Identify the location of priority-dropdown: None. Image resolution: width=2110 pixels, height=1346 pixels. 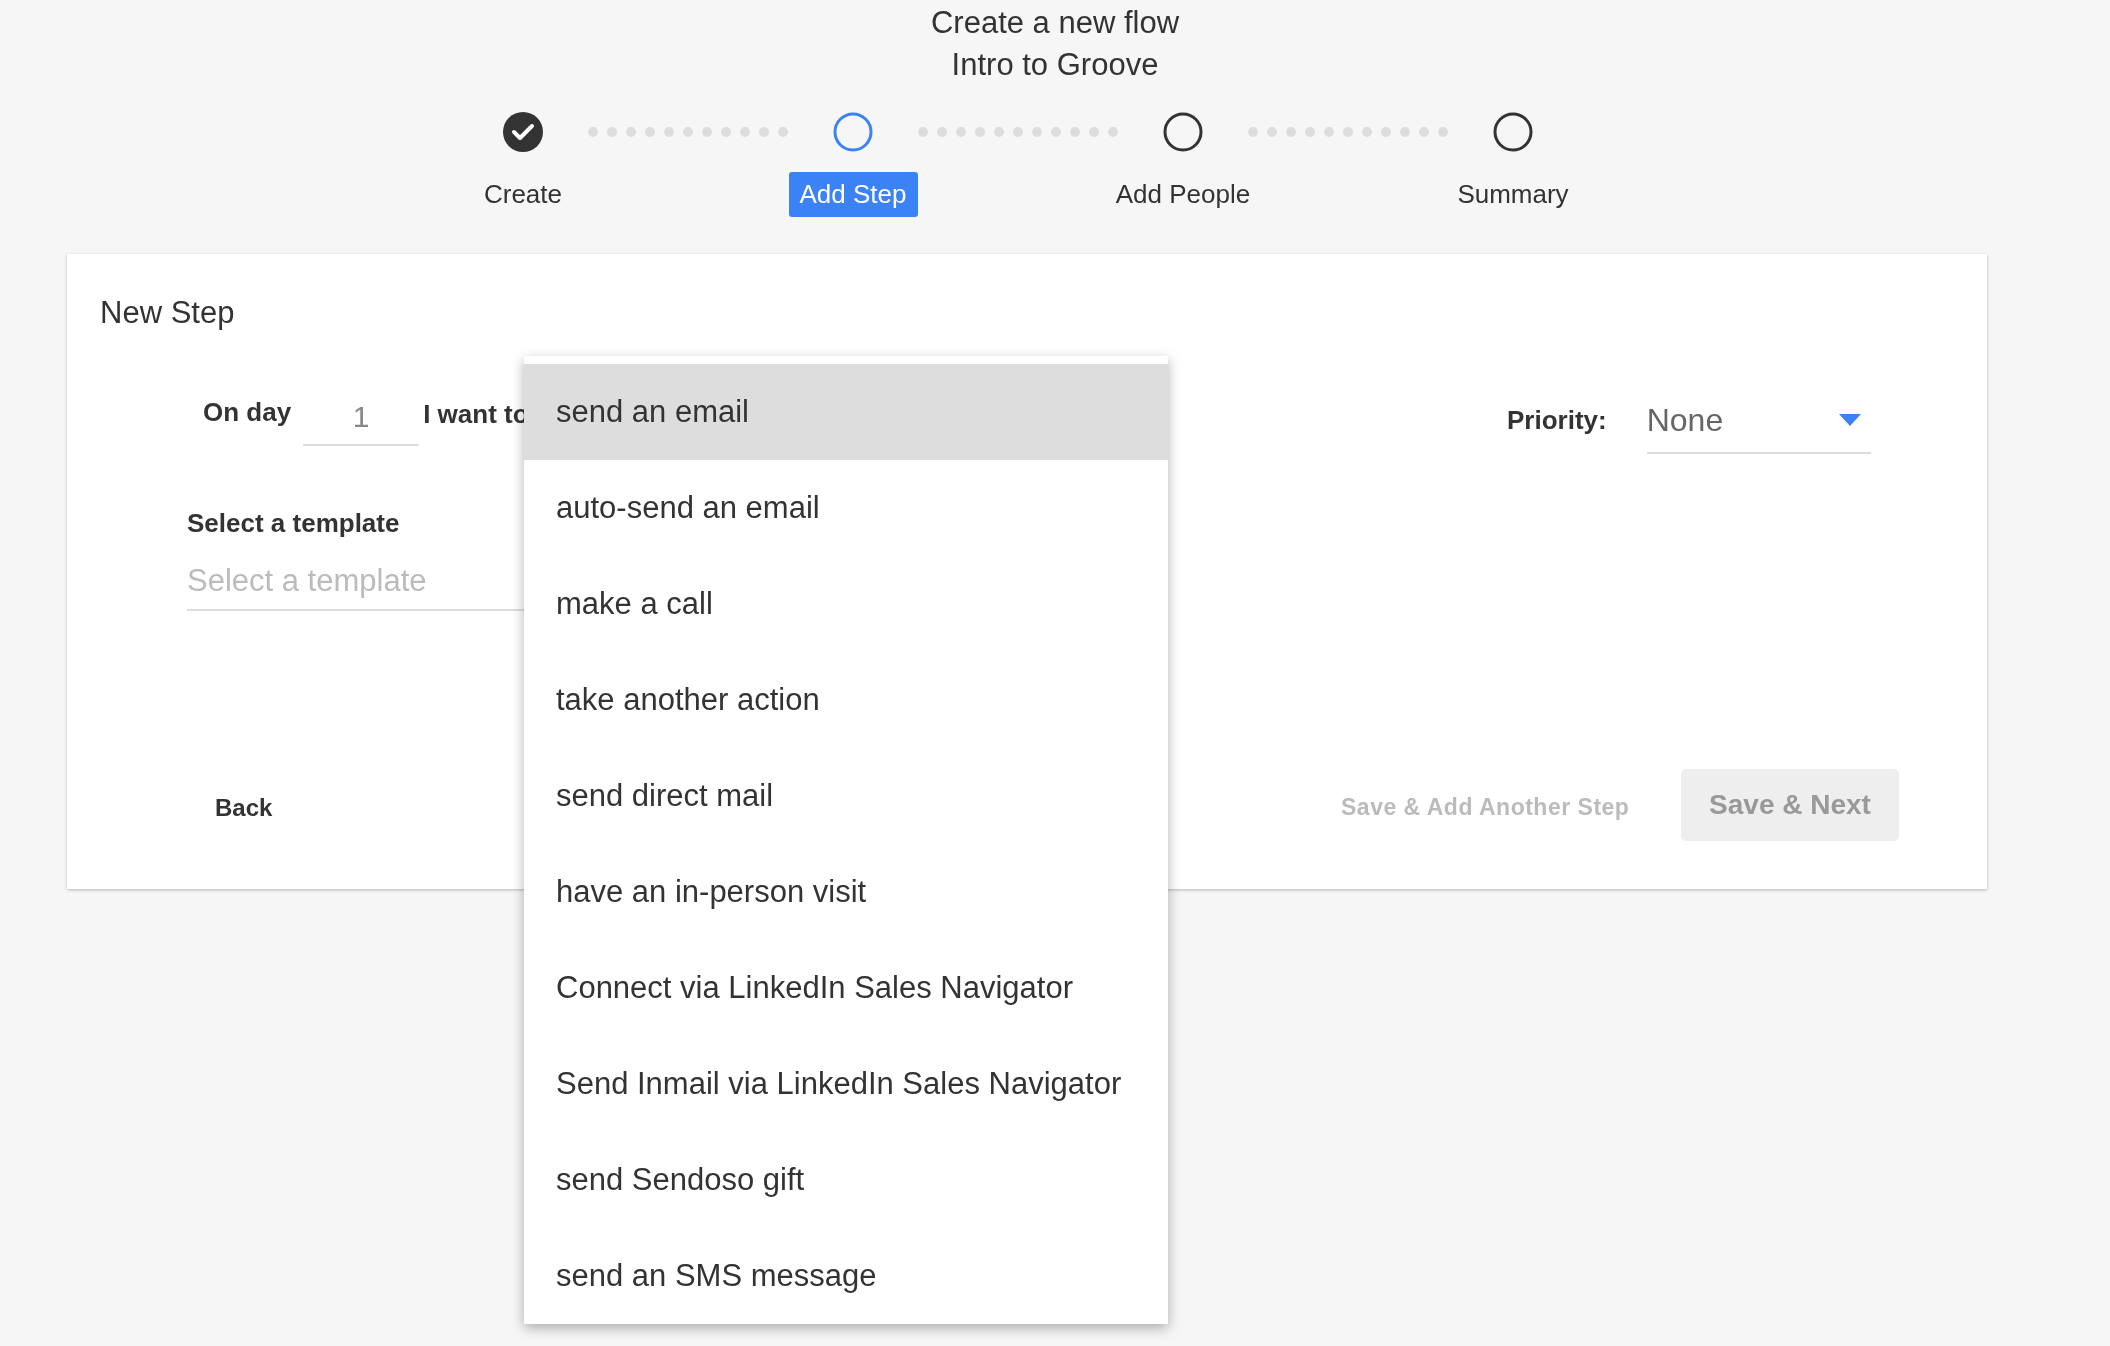
(1758, 421).